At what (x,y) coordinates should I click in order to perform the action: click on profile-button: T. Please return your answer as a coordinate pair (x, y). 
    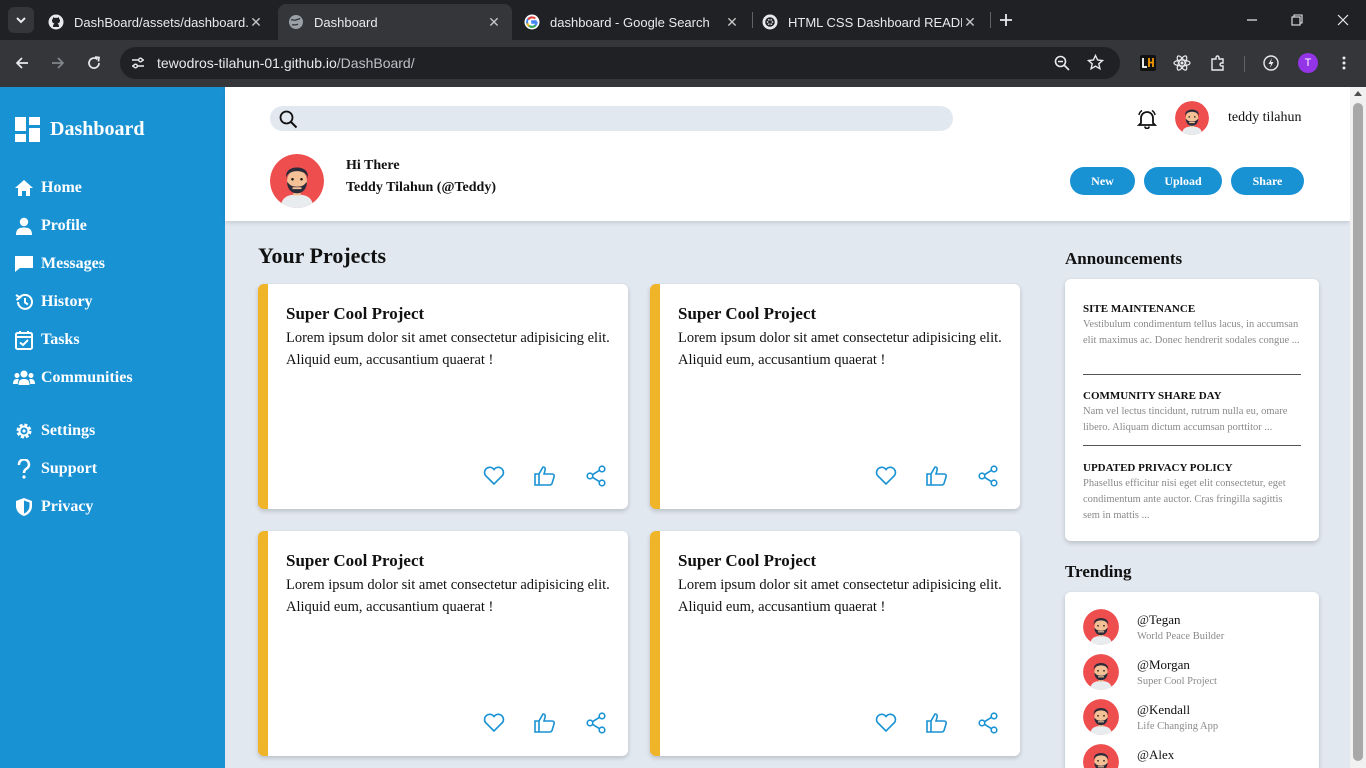
    Looking at the image, I should click on (1308, 63).